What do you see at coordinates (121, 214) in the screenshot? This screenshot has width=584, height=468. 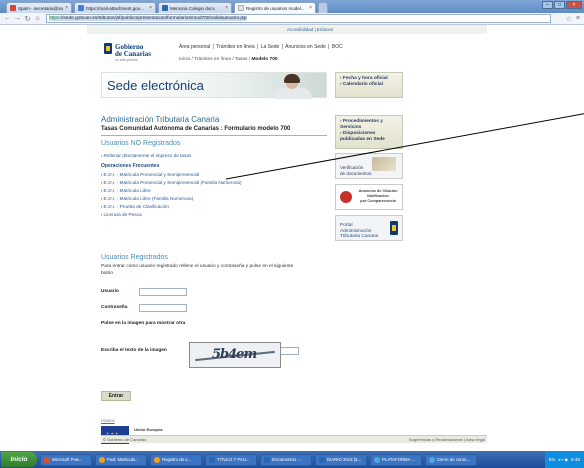 I see `frequent-link: Licencia de Pesca` at bounding box center [121, 214].